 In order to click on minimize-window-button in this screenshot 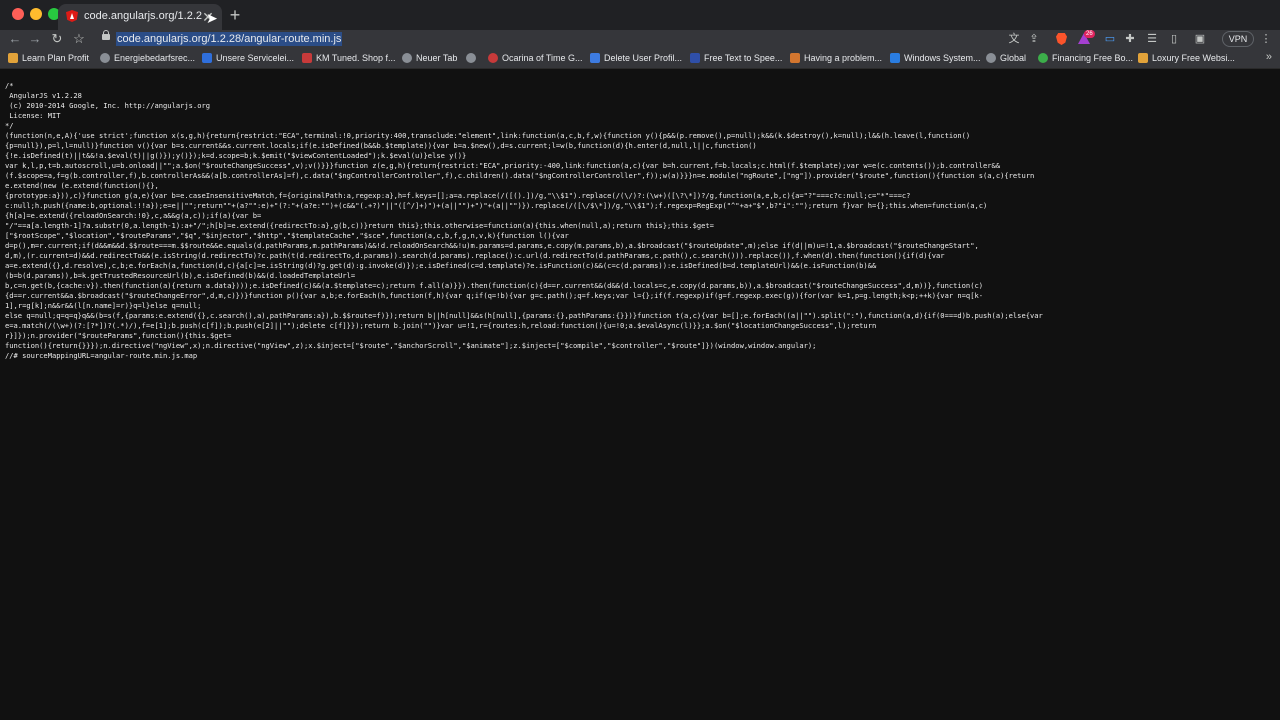, I will do `click(36, 14)`.